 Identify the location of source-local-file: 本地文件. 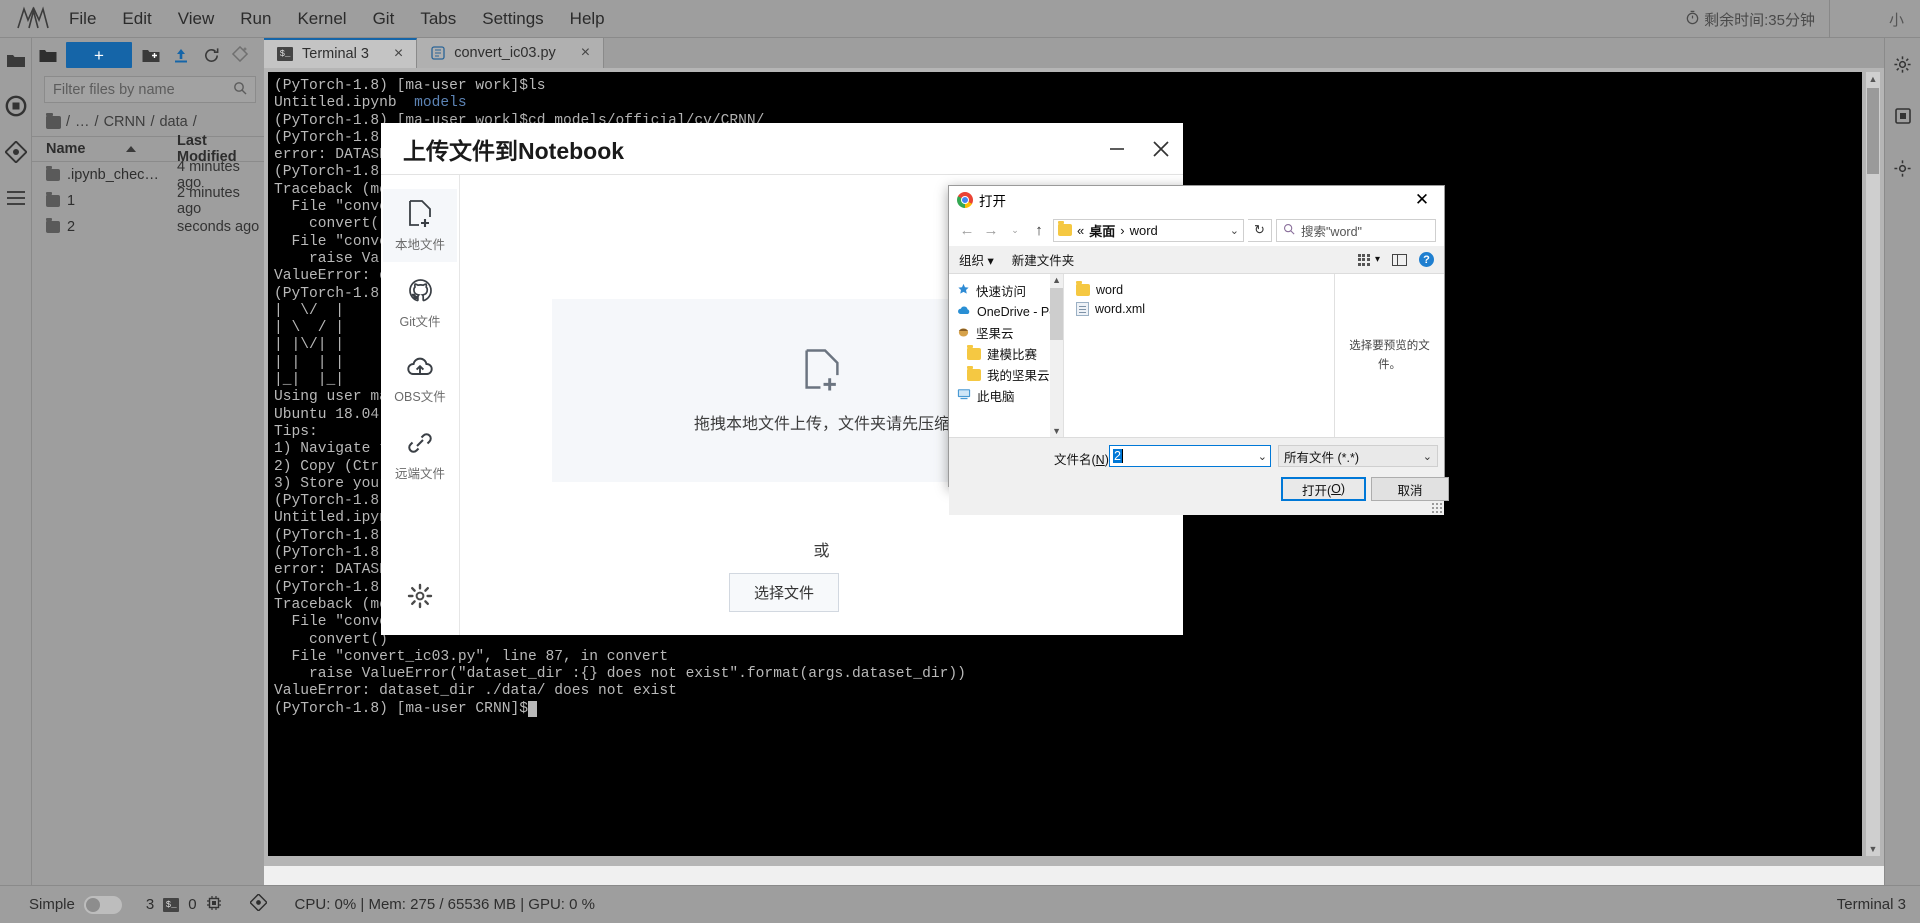
(420, 225).